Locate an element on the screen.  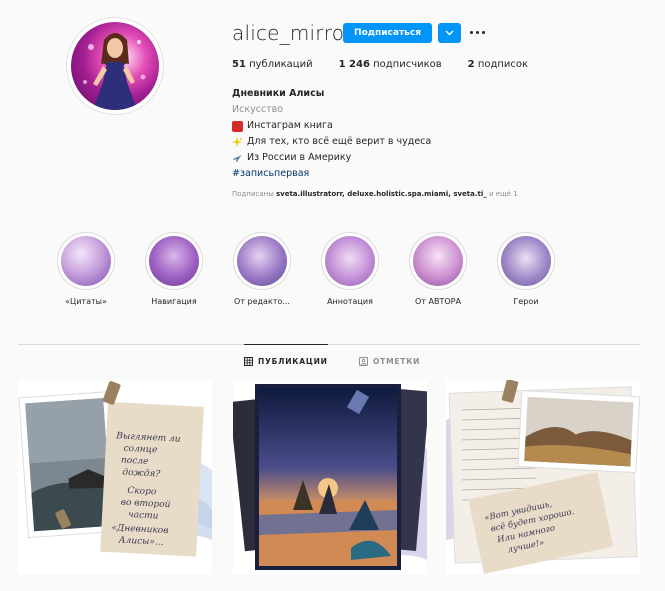
tab-tagged: ОТМЕТКИ is located at coordinates (389, 361).